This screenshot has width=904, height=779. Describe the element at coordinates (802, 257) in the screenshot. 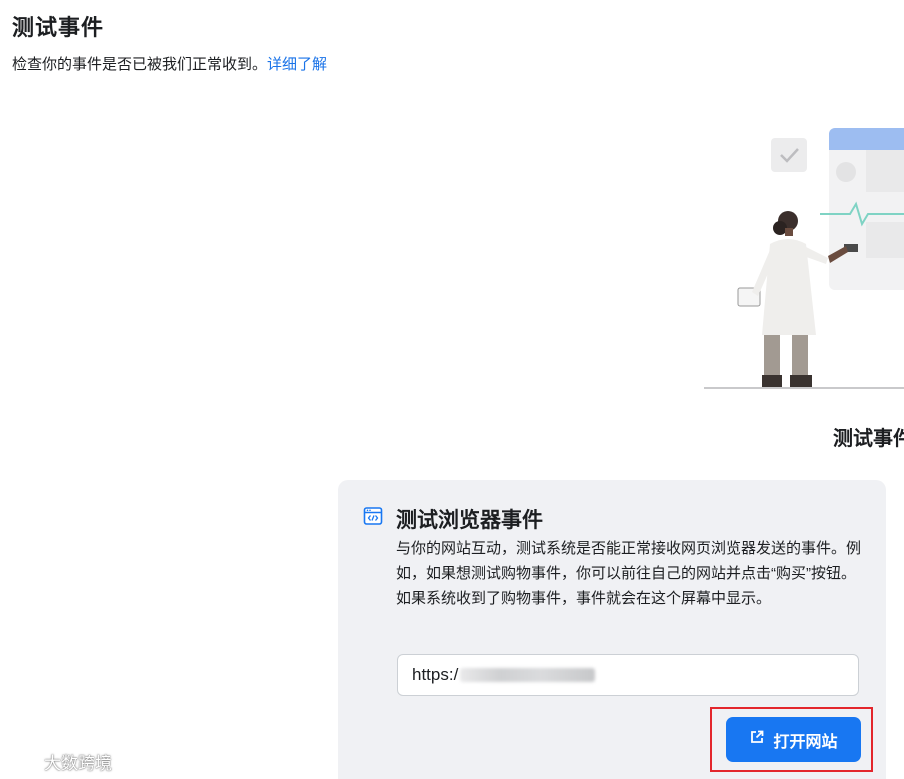

I see `doctor-illustration` at that location.